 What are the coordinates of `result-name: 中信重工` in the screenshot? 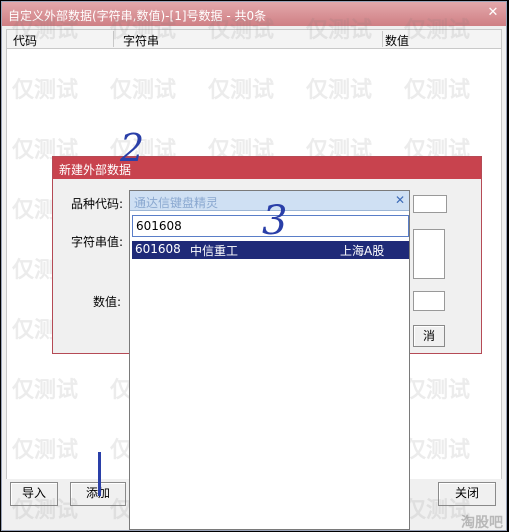 It's located at (214, 251).